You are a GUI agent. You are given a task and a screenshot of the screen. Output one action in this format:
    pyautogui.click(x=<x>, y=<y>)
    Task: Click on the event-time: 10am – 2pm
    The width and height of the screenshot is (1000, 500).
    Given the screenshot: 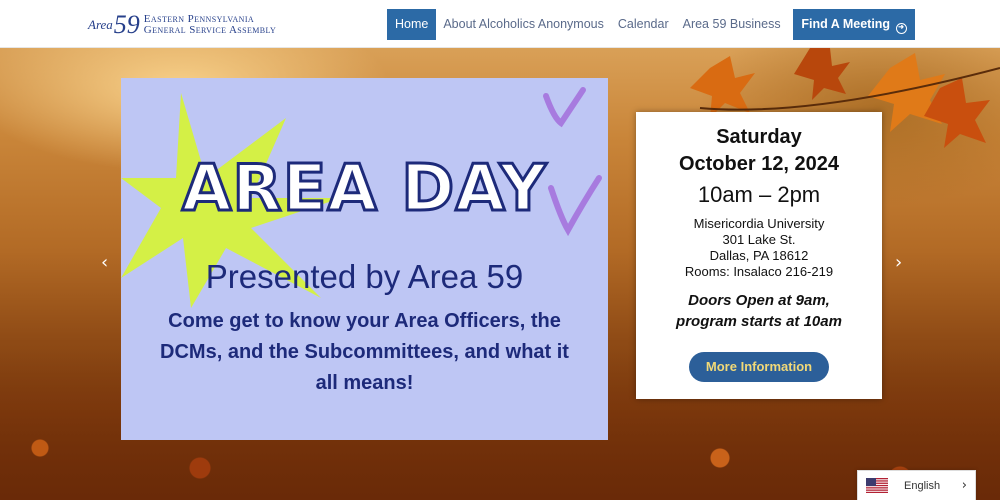 What is the action you would take?
    pyautogui.click(x=759, y=194)
    